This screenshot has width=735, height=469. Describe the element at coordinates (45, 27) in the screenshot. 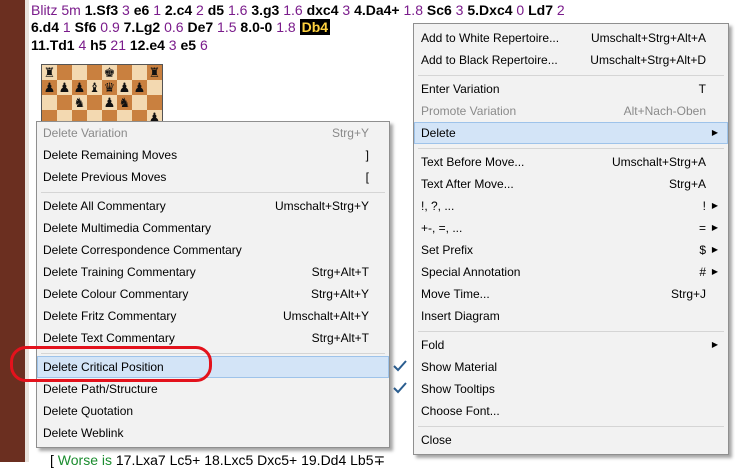

I see `move: 6.d4` at that location.